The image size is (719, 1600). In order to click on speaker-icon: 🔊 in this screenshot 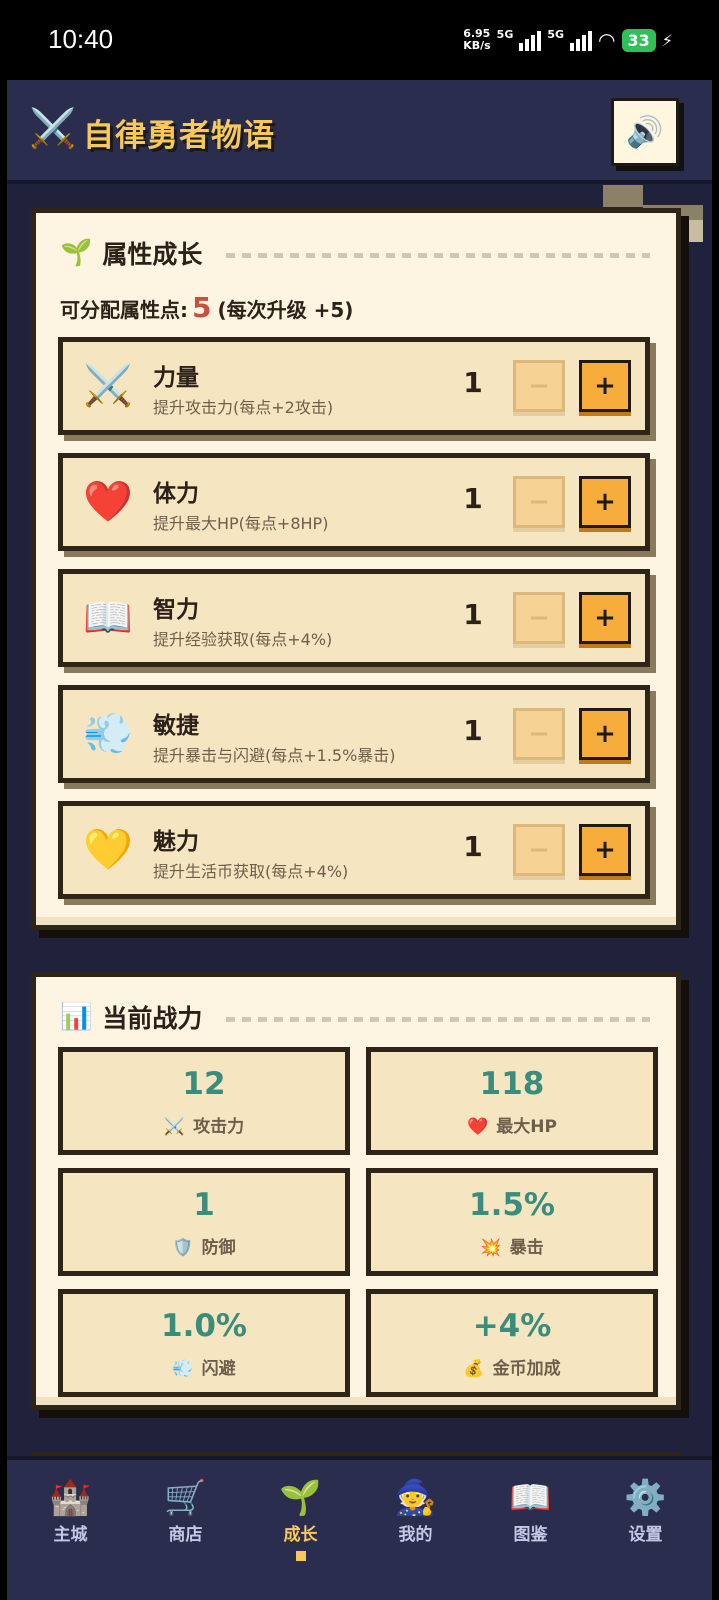, I will do `click(645, 132)`.